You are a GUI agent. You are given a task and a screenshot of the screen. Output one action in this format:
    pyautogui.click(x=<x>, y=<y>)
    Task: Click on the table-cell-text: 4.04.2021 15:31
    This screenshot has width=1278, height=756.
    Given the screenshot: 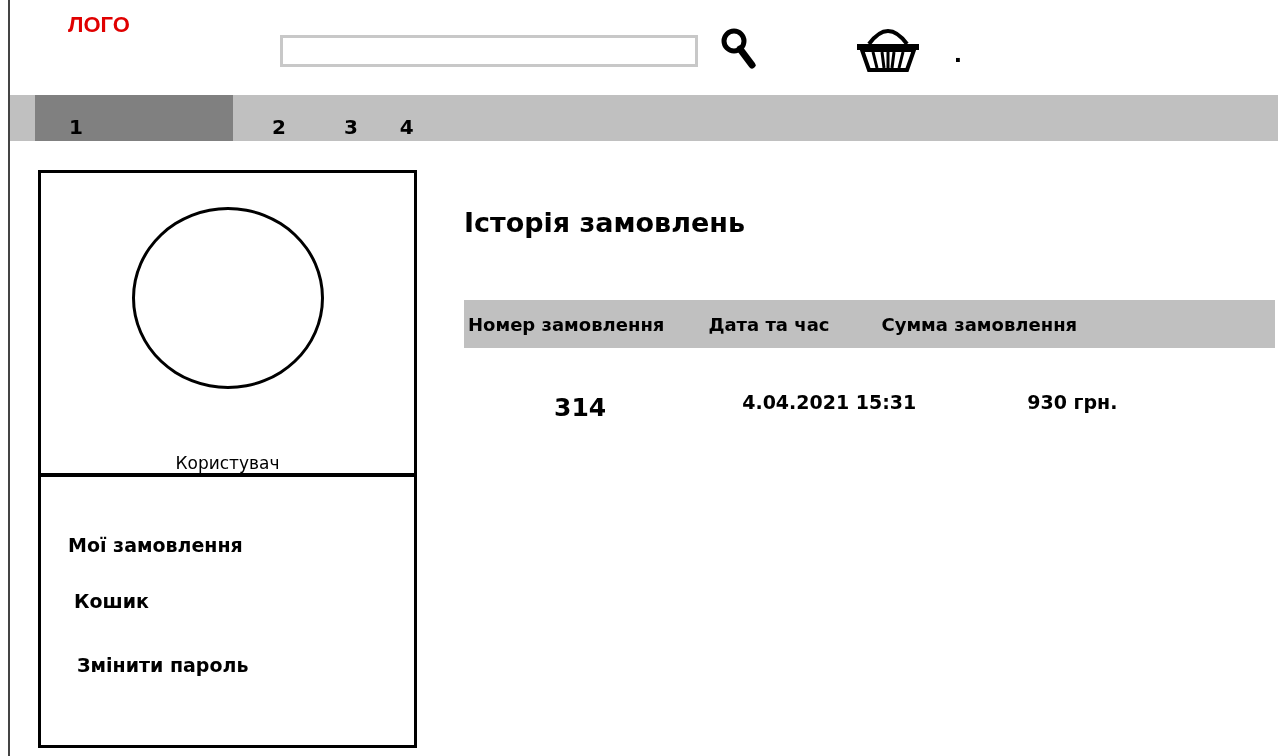 What is the action you would take?
    pyautogui.click(x=829, y=403)
    